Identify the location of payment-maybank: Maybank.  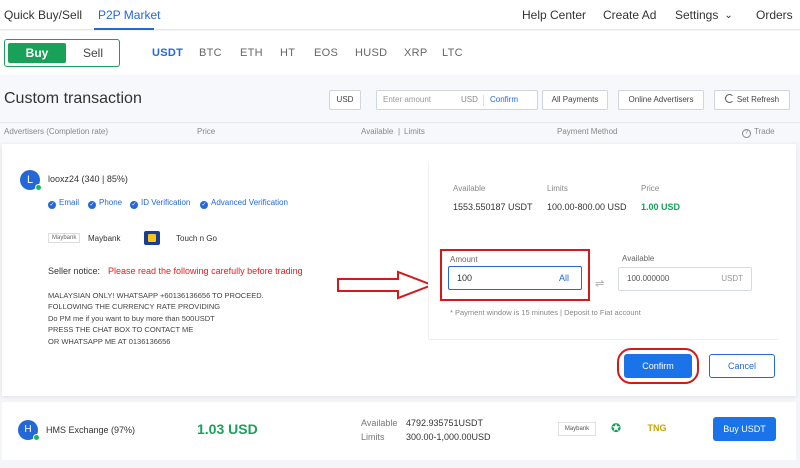
(104, 238).